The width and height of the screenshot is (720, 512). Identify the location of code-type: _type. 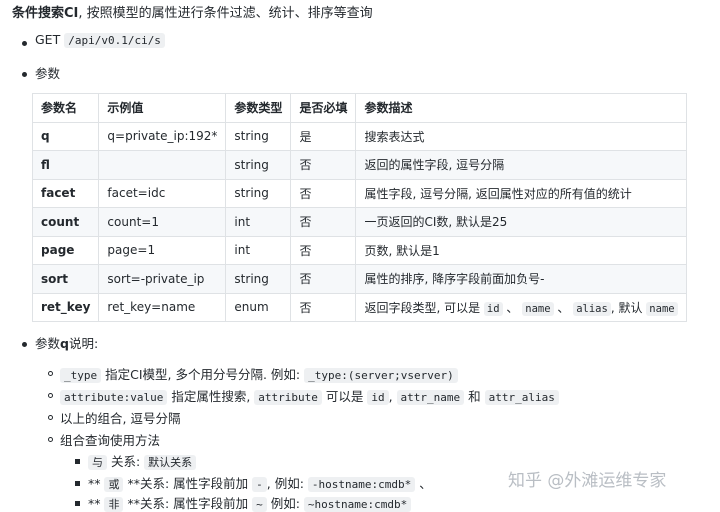
(81, 375).